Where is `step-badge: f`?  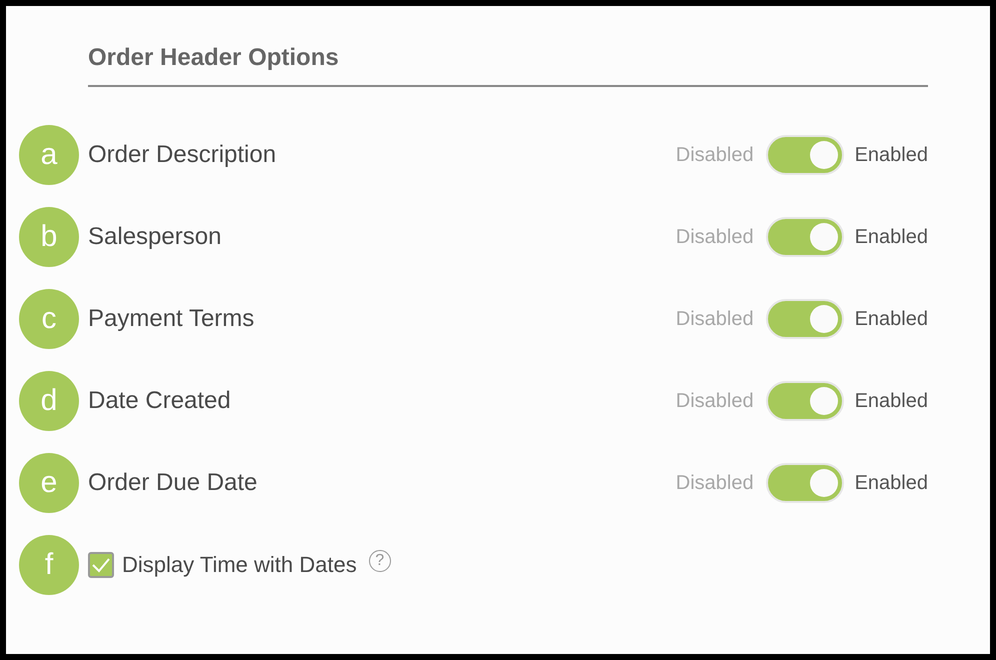
step-badge: f is located at coordinates (49, 565).